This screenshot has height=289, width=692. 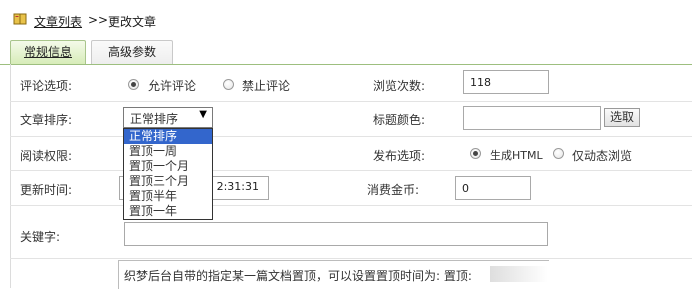 I want to click on content-text: 织梦后台自带的指定某一篇文档置顶，可以设置置顶时间为: 置顶:, so click(x=298, y=276).